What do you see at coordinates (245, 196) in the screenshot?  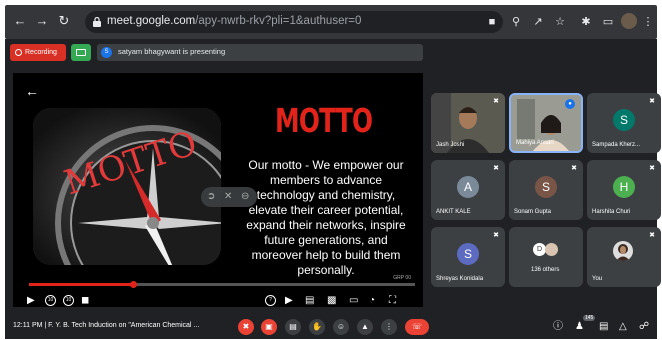 I see `remove-icon: ⊖` at bounding box center [245, 196].